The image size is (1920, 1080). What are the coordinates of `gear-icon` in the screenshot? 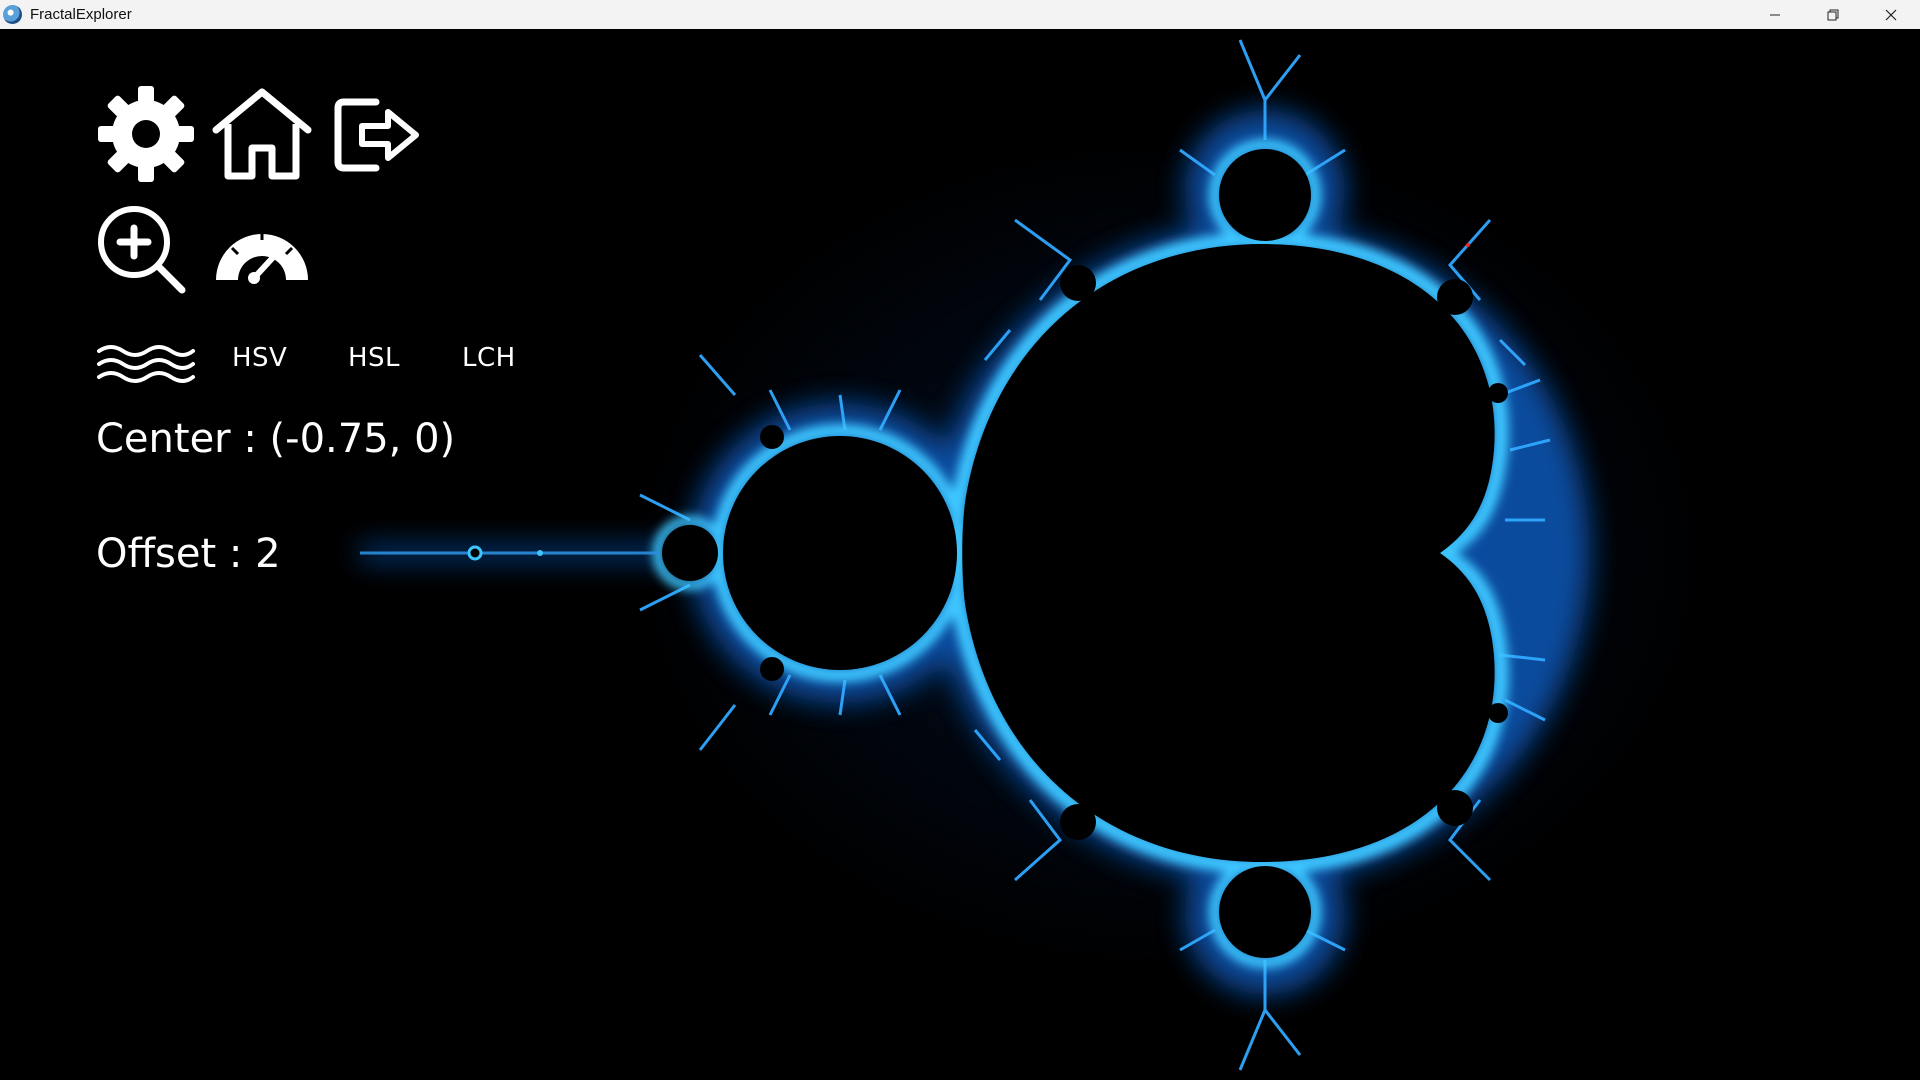 It's located at (146, 134).